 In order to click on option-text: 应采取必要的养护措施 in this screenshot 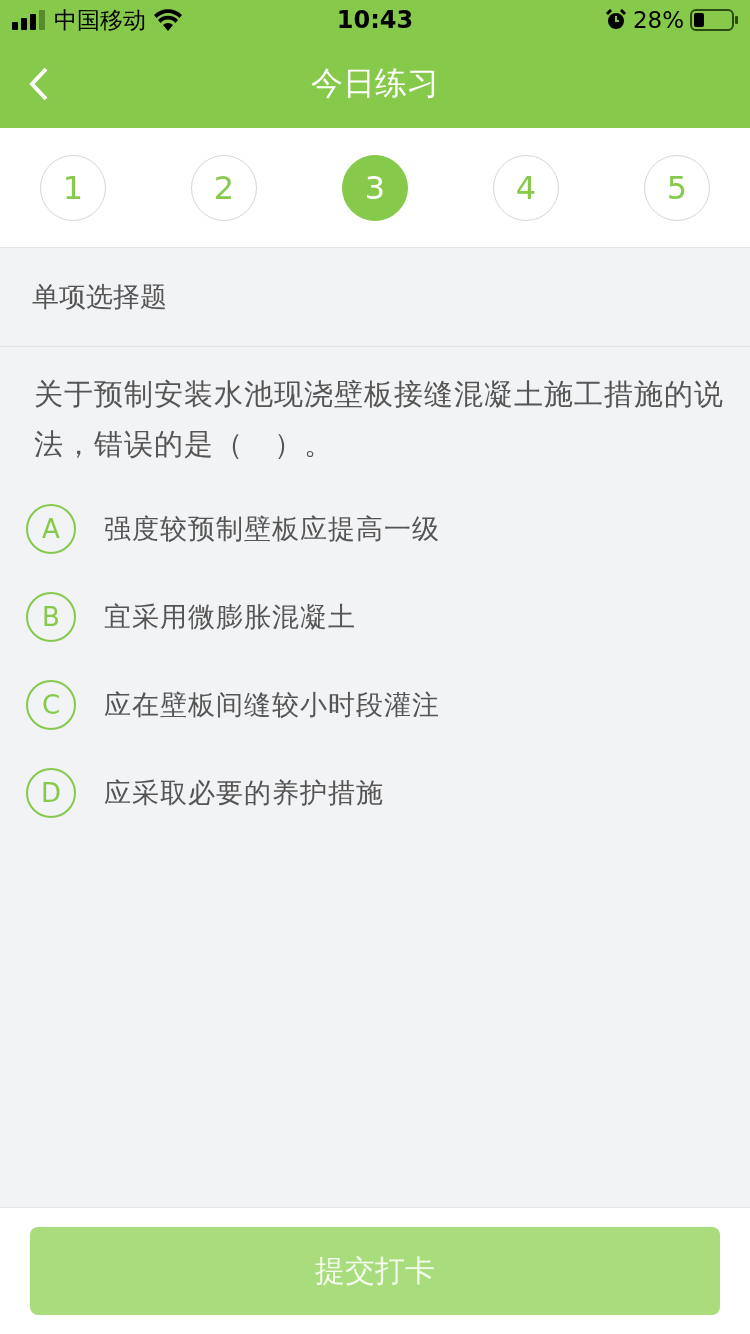, I will do `click(244, 793)`.